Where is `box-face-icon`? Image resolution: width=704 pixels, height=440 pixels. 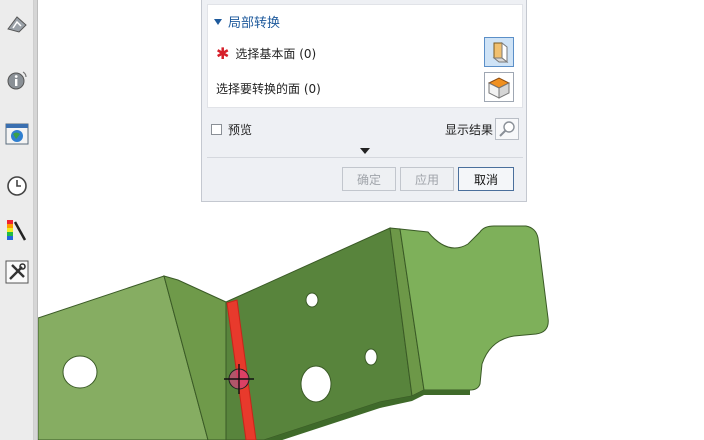
box-face-icon is located at coordinates (499, 88).